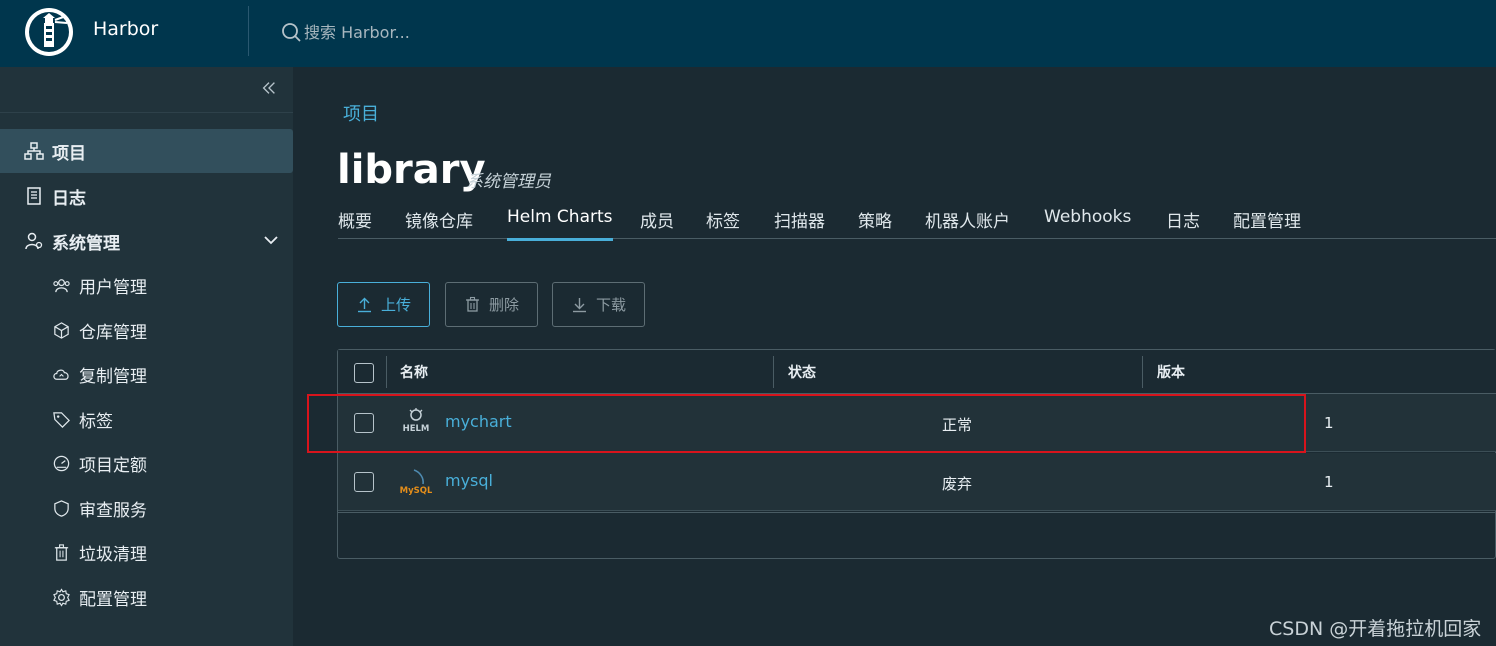 The image size is (1496, 646). What do you see at coordinates (1183, 223) in the screenshot?
I see `tab-logs: 日志` at bounding box center [1183, 223].